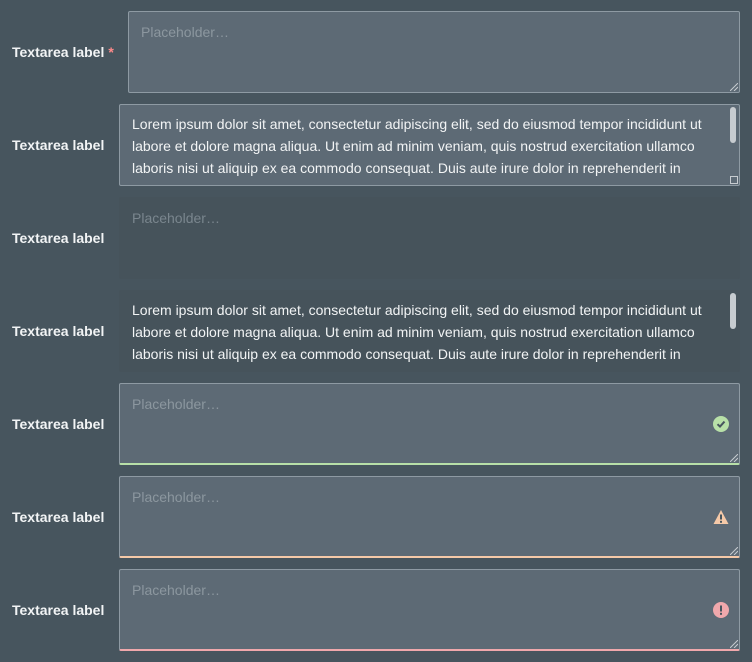 The height and width of the screenshot is (662, 752). I want to click on required-asterisk: *, so click(111, 52).